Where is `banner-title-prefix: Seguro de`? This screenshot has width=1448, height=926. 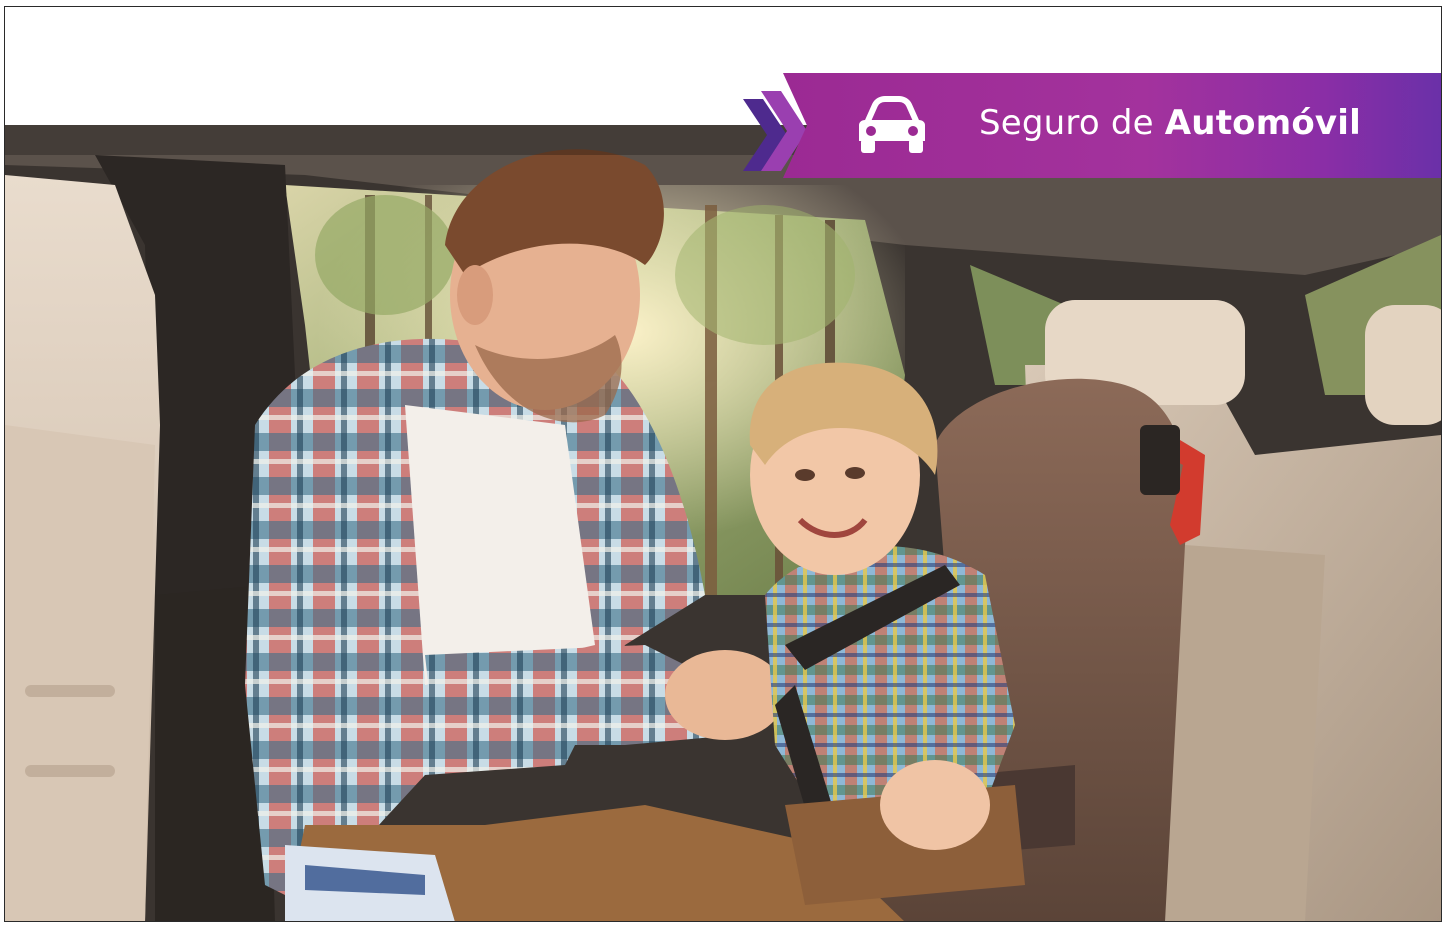
banner-title-prefix: Seguro de is located at coordinates (1066, 123).